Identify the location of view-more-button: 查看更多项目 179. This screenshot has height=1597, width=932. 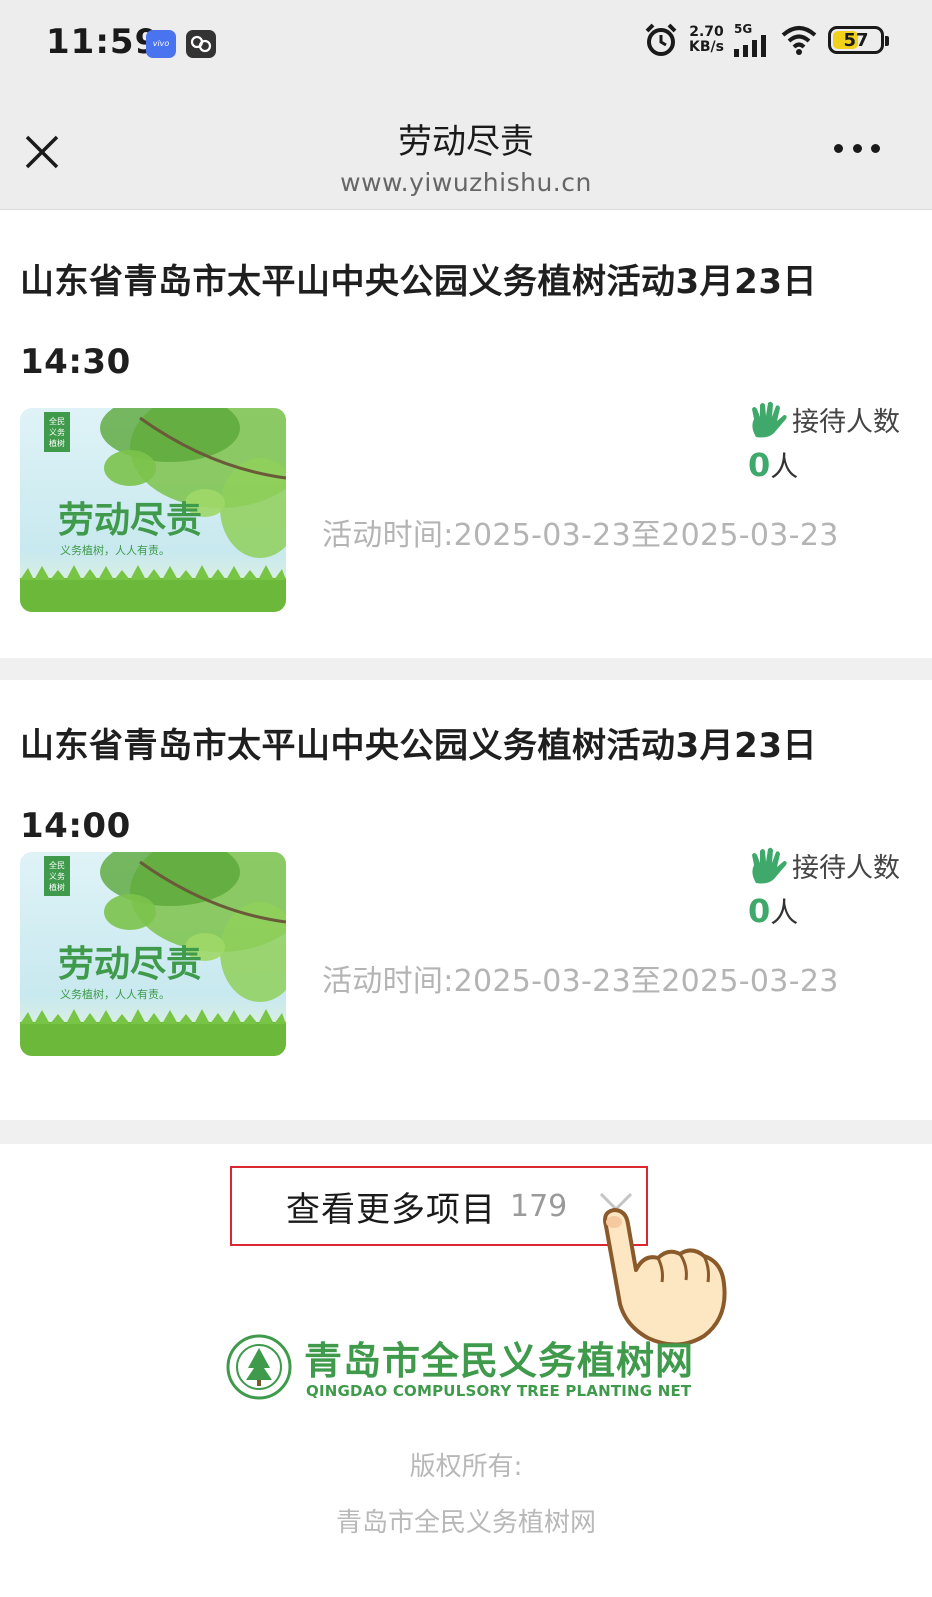
(439, 1206).